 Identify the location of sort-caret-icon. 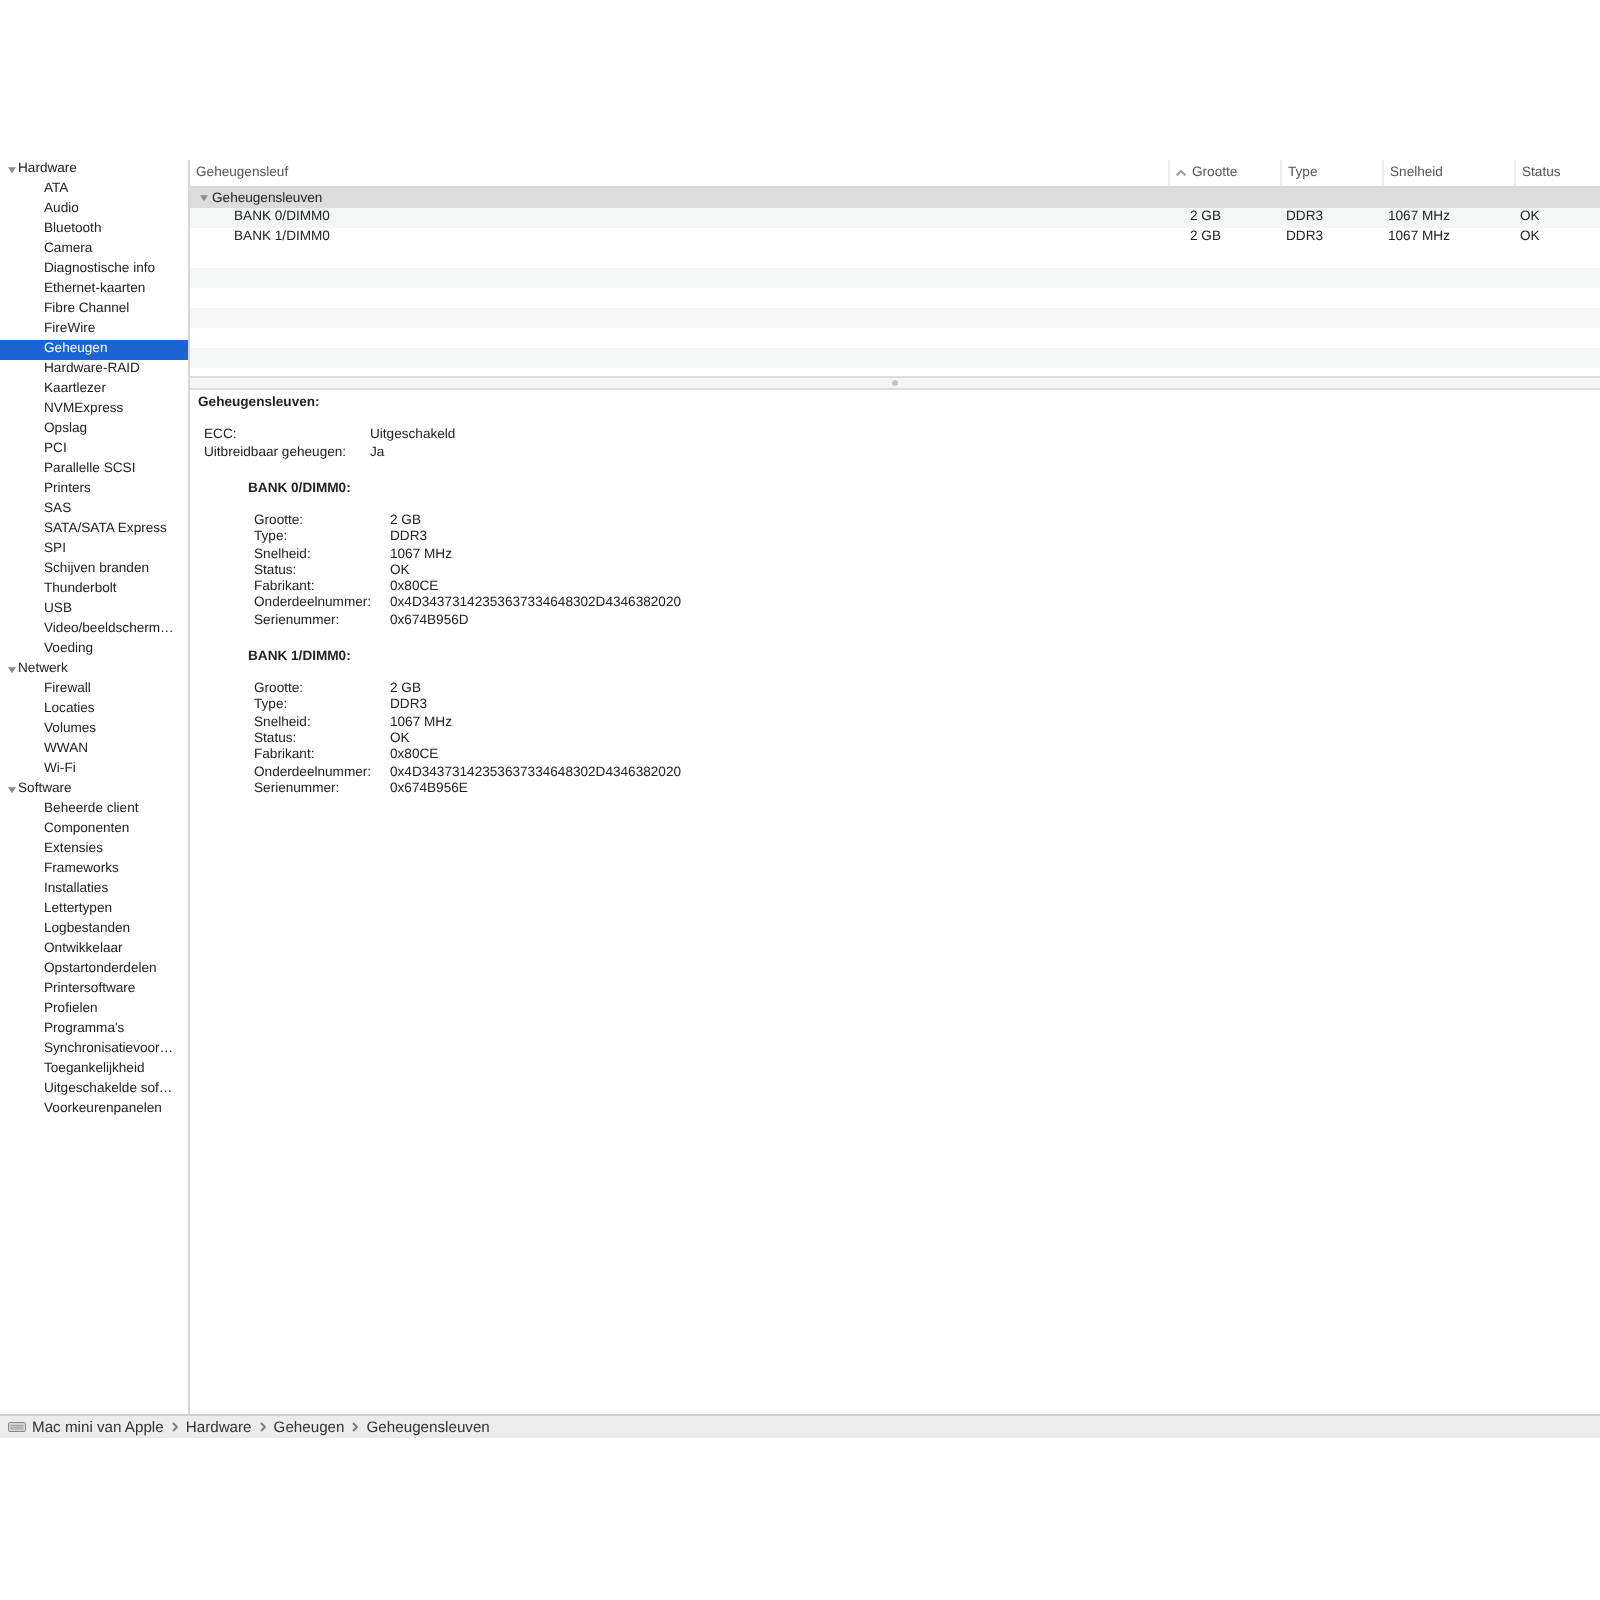
(1181, 173).